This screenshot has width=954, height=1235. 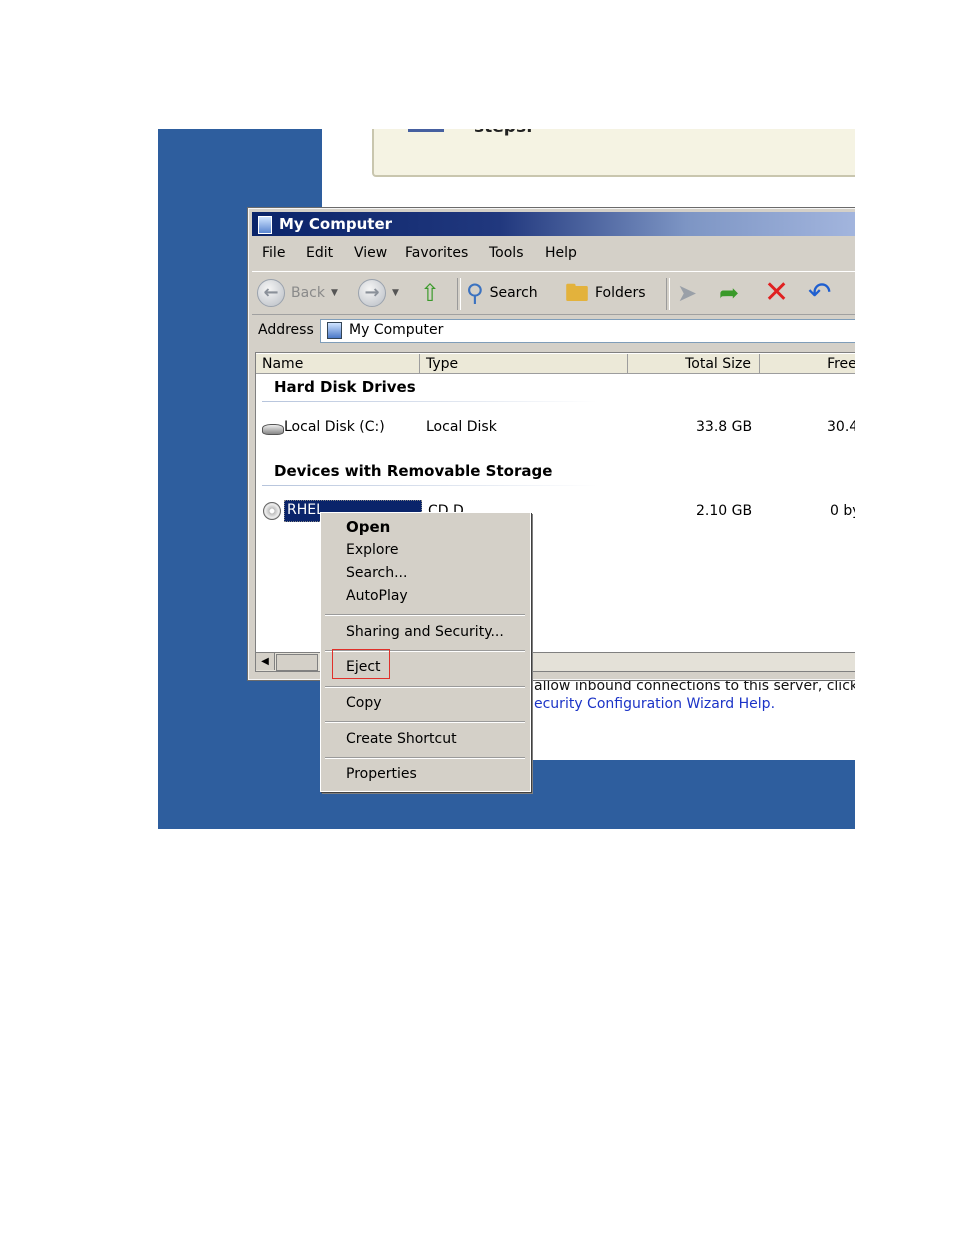 I want to click on background-note: steps., so click(x=613, y=153).